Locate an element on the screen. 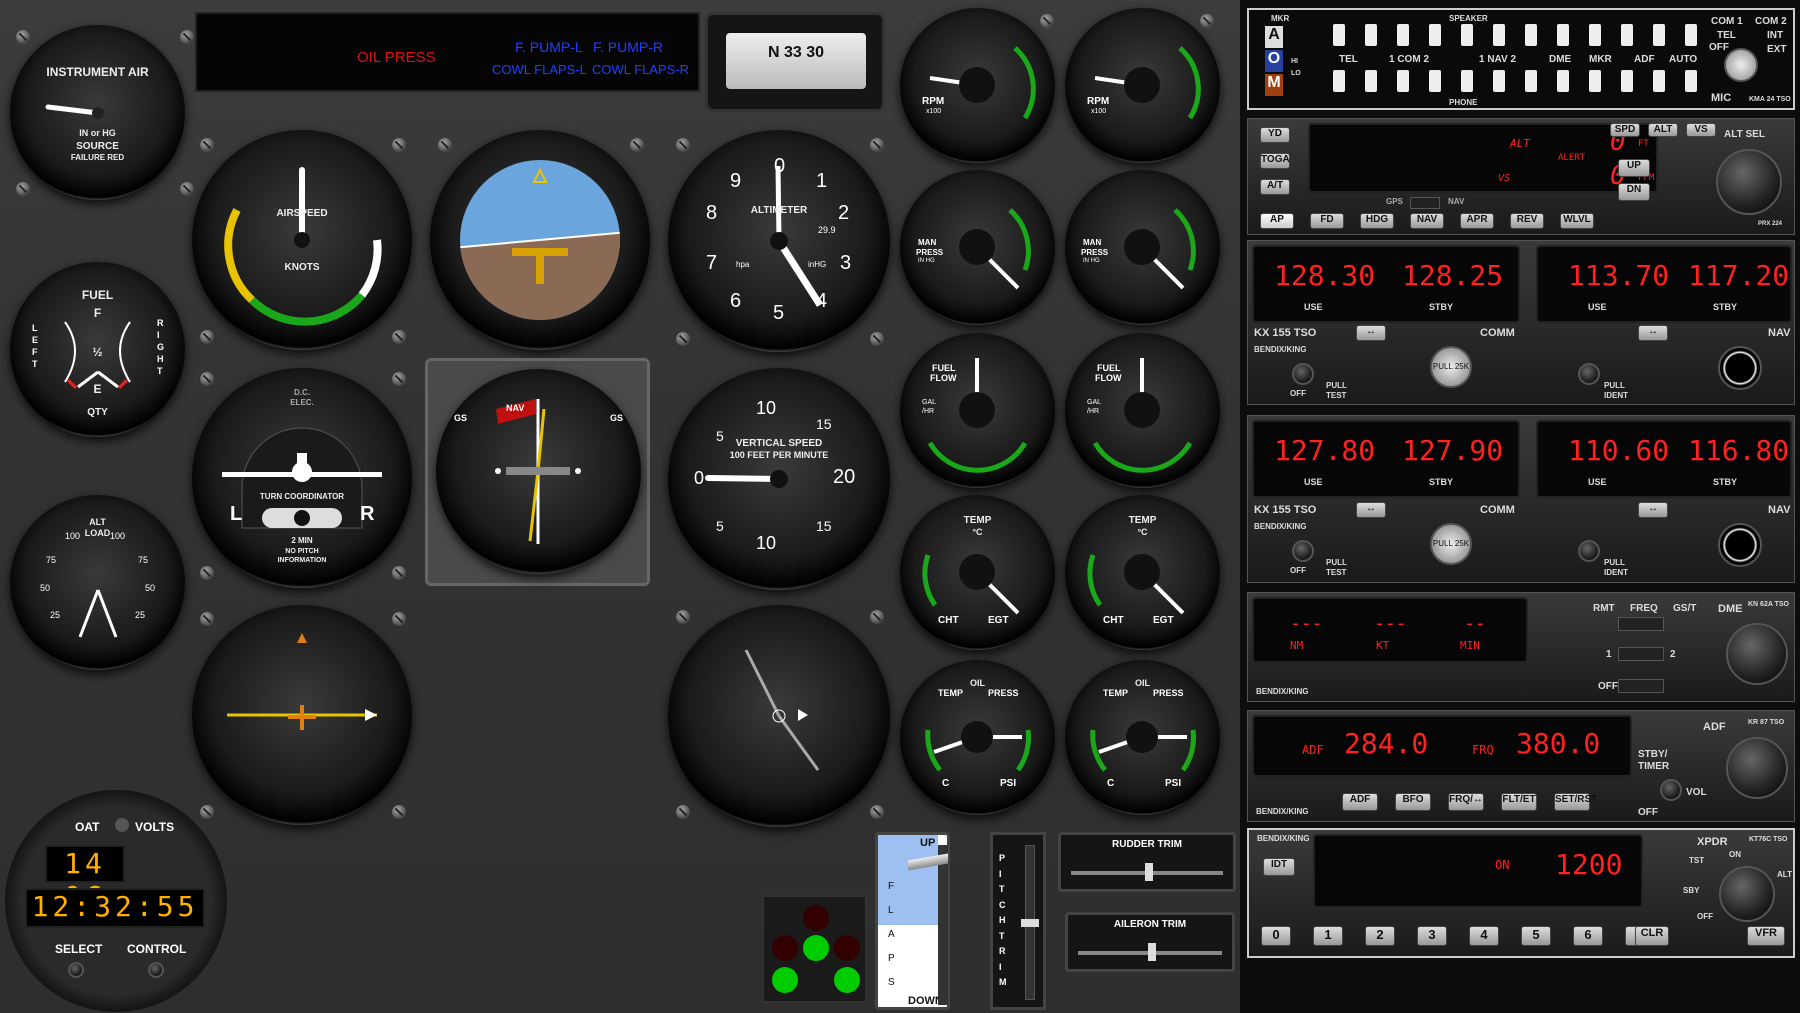 This screenshot has width=1800, height=1013. ap-alert-label: ALERT is located at coordinates (1572, 158).